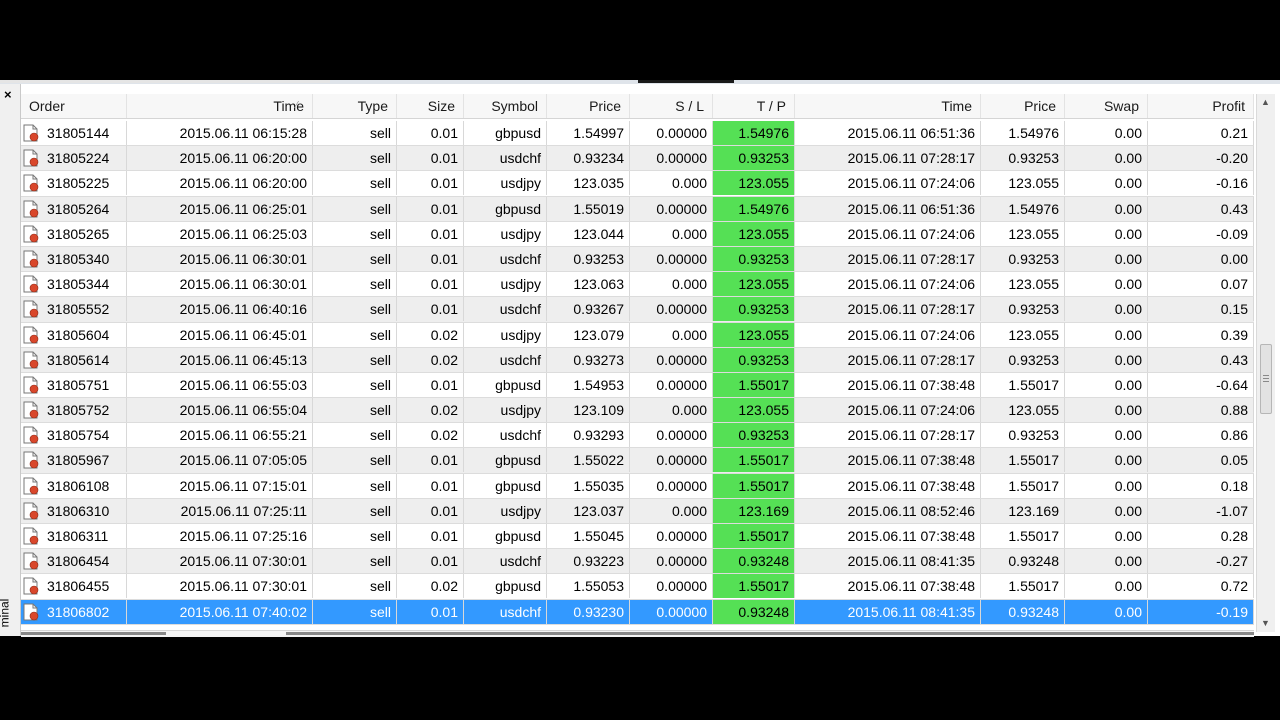 The width and height of the screenshot is (1280, 720). I want to click on col-price-cell: 1.54953, so click(588, 384).